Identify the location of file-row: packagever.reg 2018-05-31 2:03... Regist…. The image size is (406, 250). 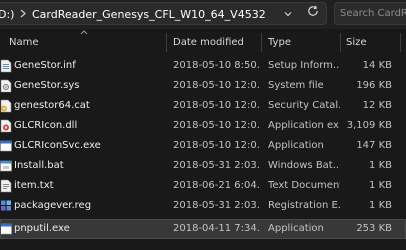
(203, 206).